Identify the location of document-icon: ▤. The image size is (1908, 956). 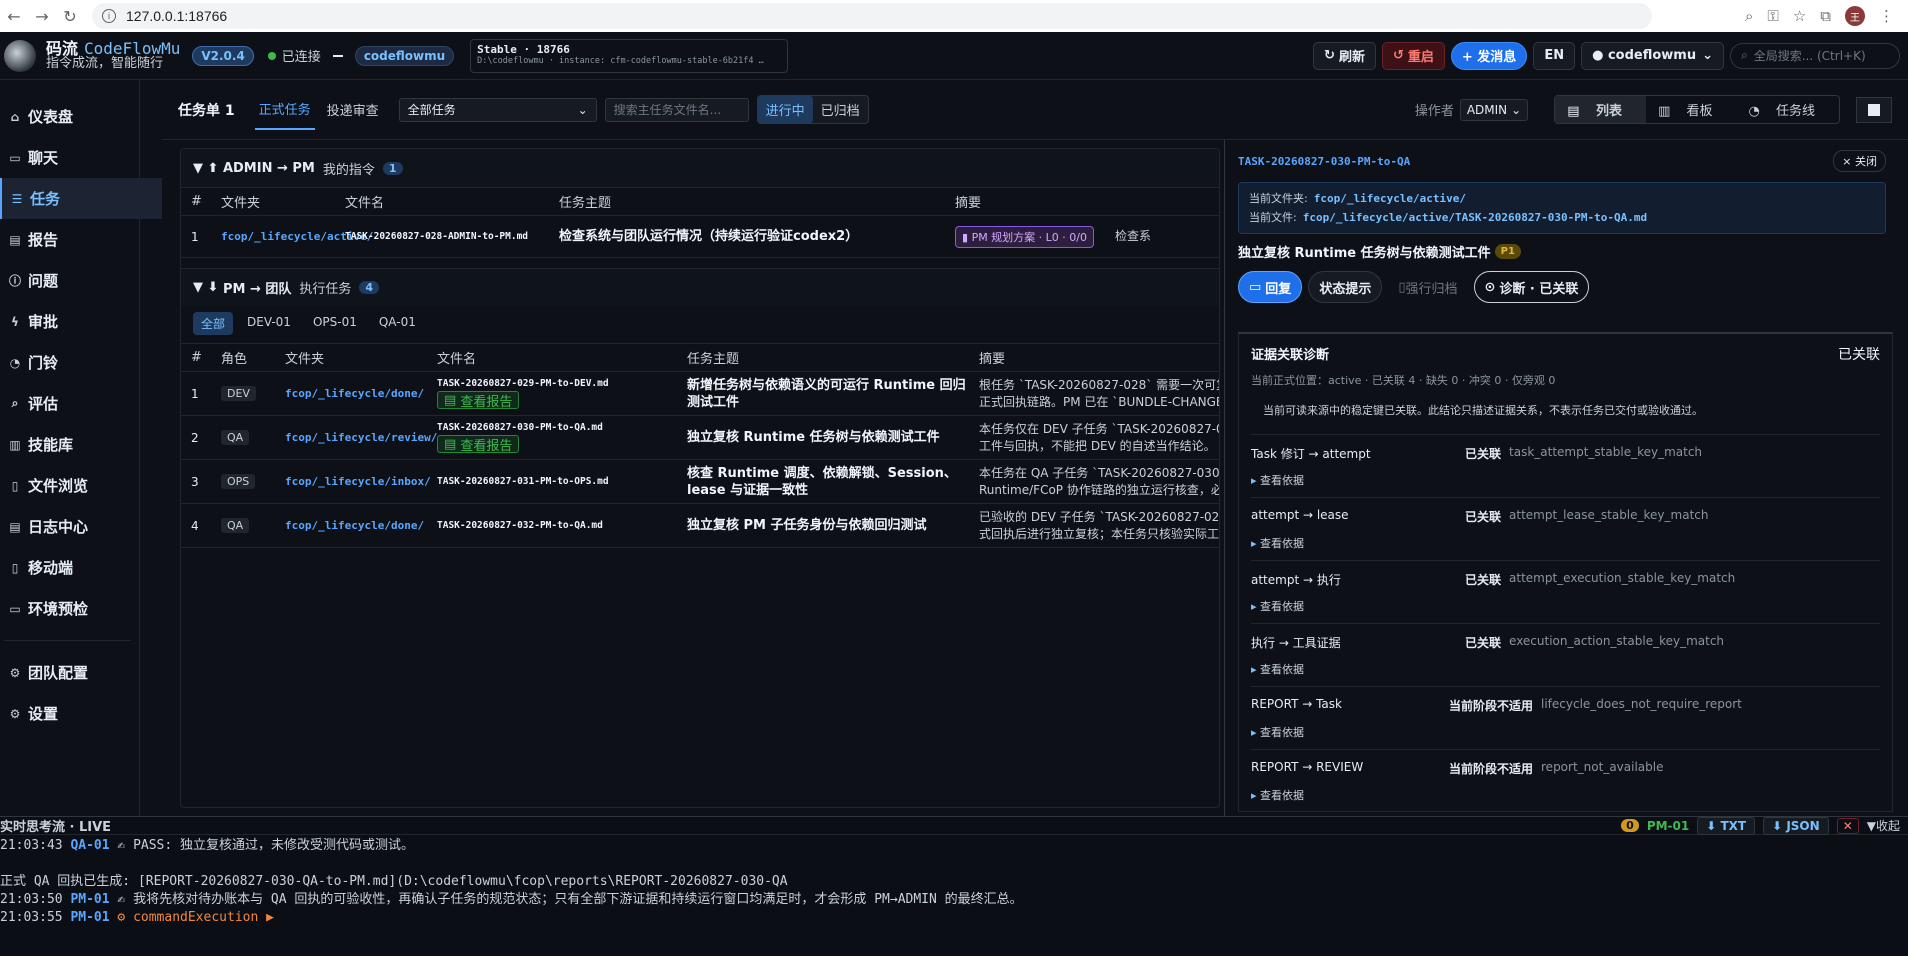
(452, 444).